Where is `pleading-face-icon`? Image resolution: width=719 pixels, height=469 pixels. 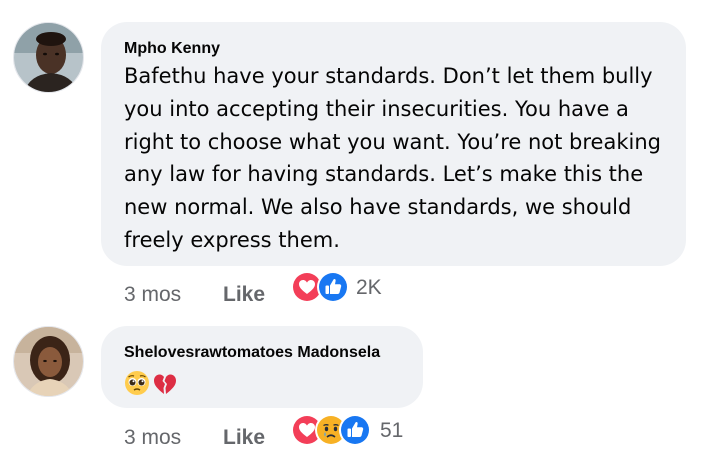
pleading-face-icon is located at coordinates (137, 385).